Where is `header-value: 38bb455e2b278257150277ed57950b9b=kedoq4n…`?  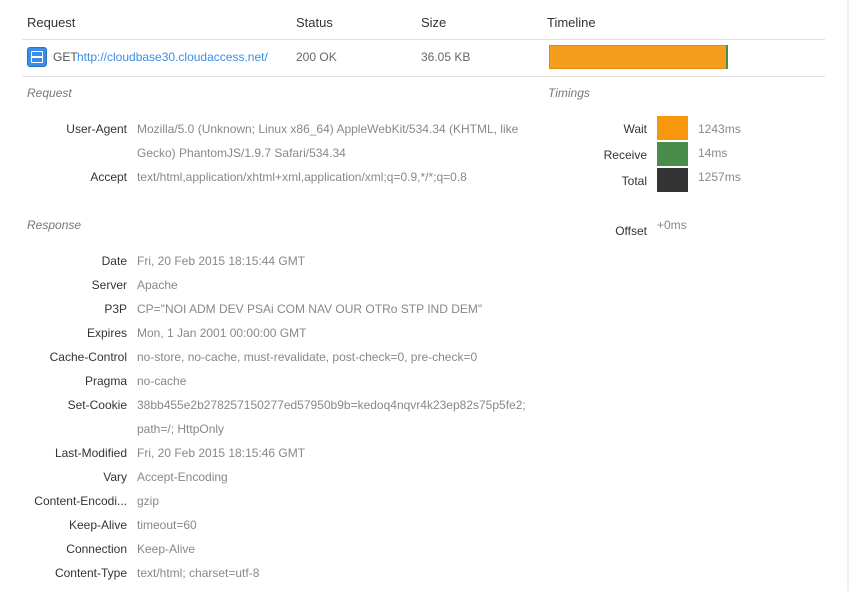
header-value: 38bb455e2b278257150277ed57950b9b=kedoq4n… is located at coordinates (331, 405).